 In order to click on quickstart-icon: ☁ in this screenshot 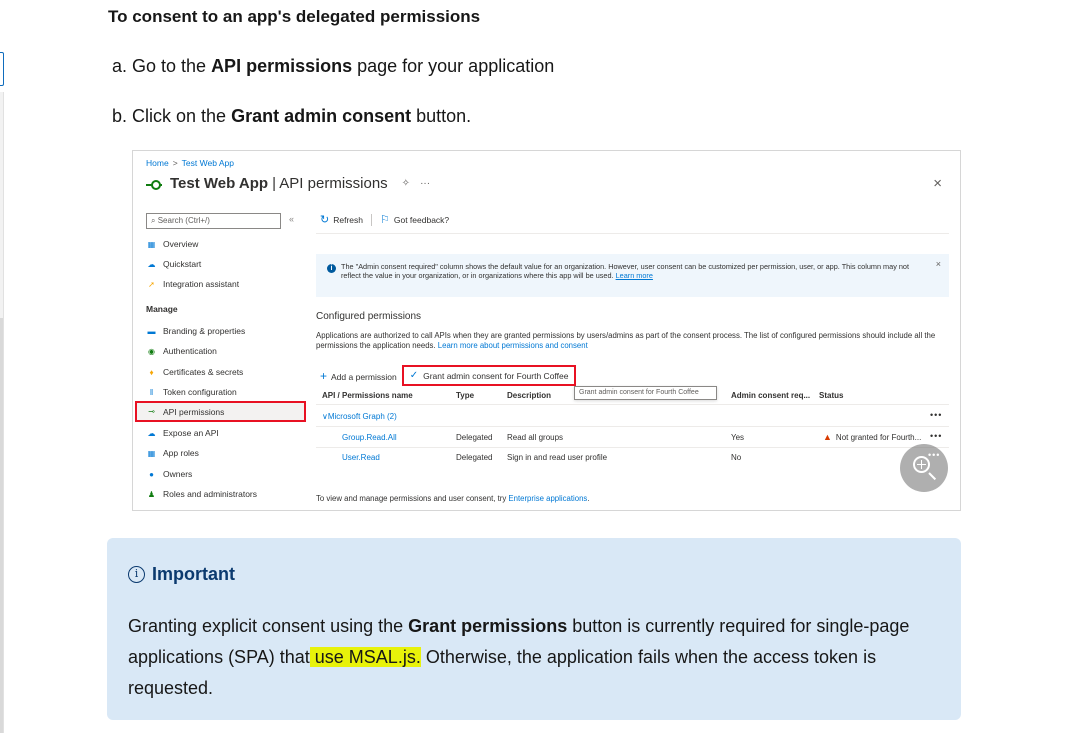, I will do `click(151, 264)`.